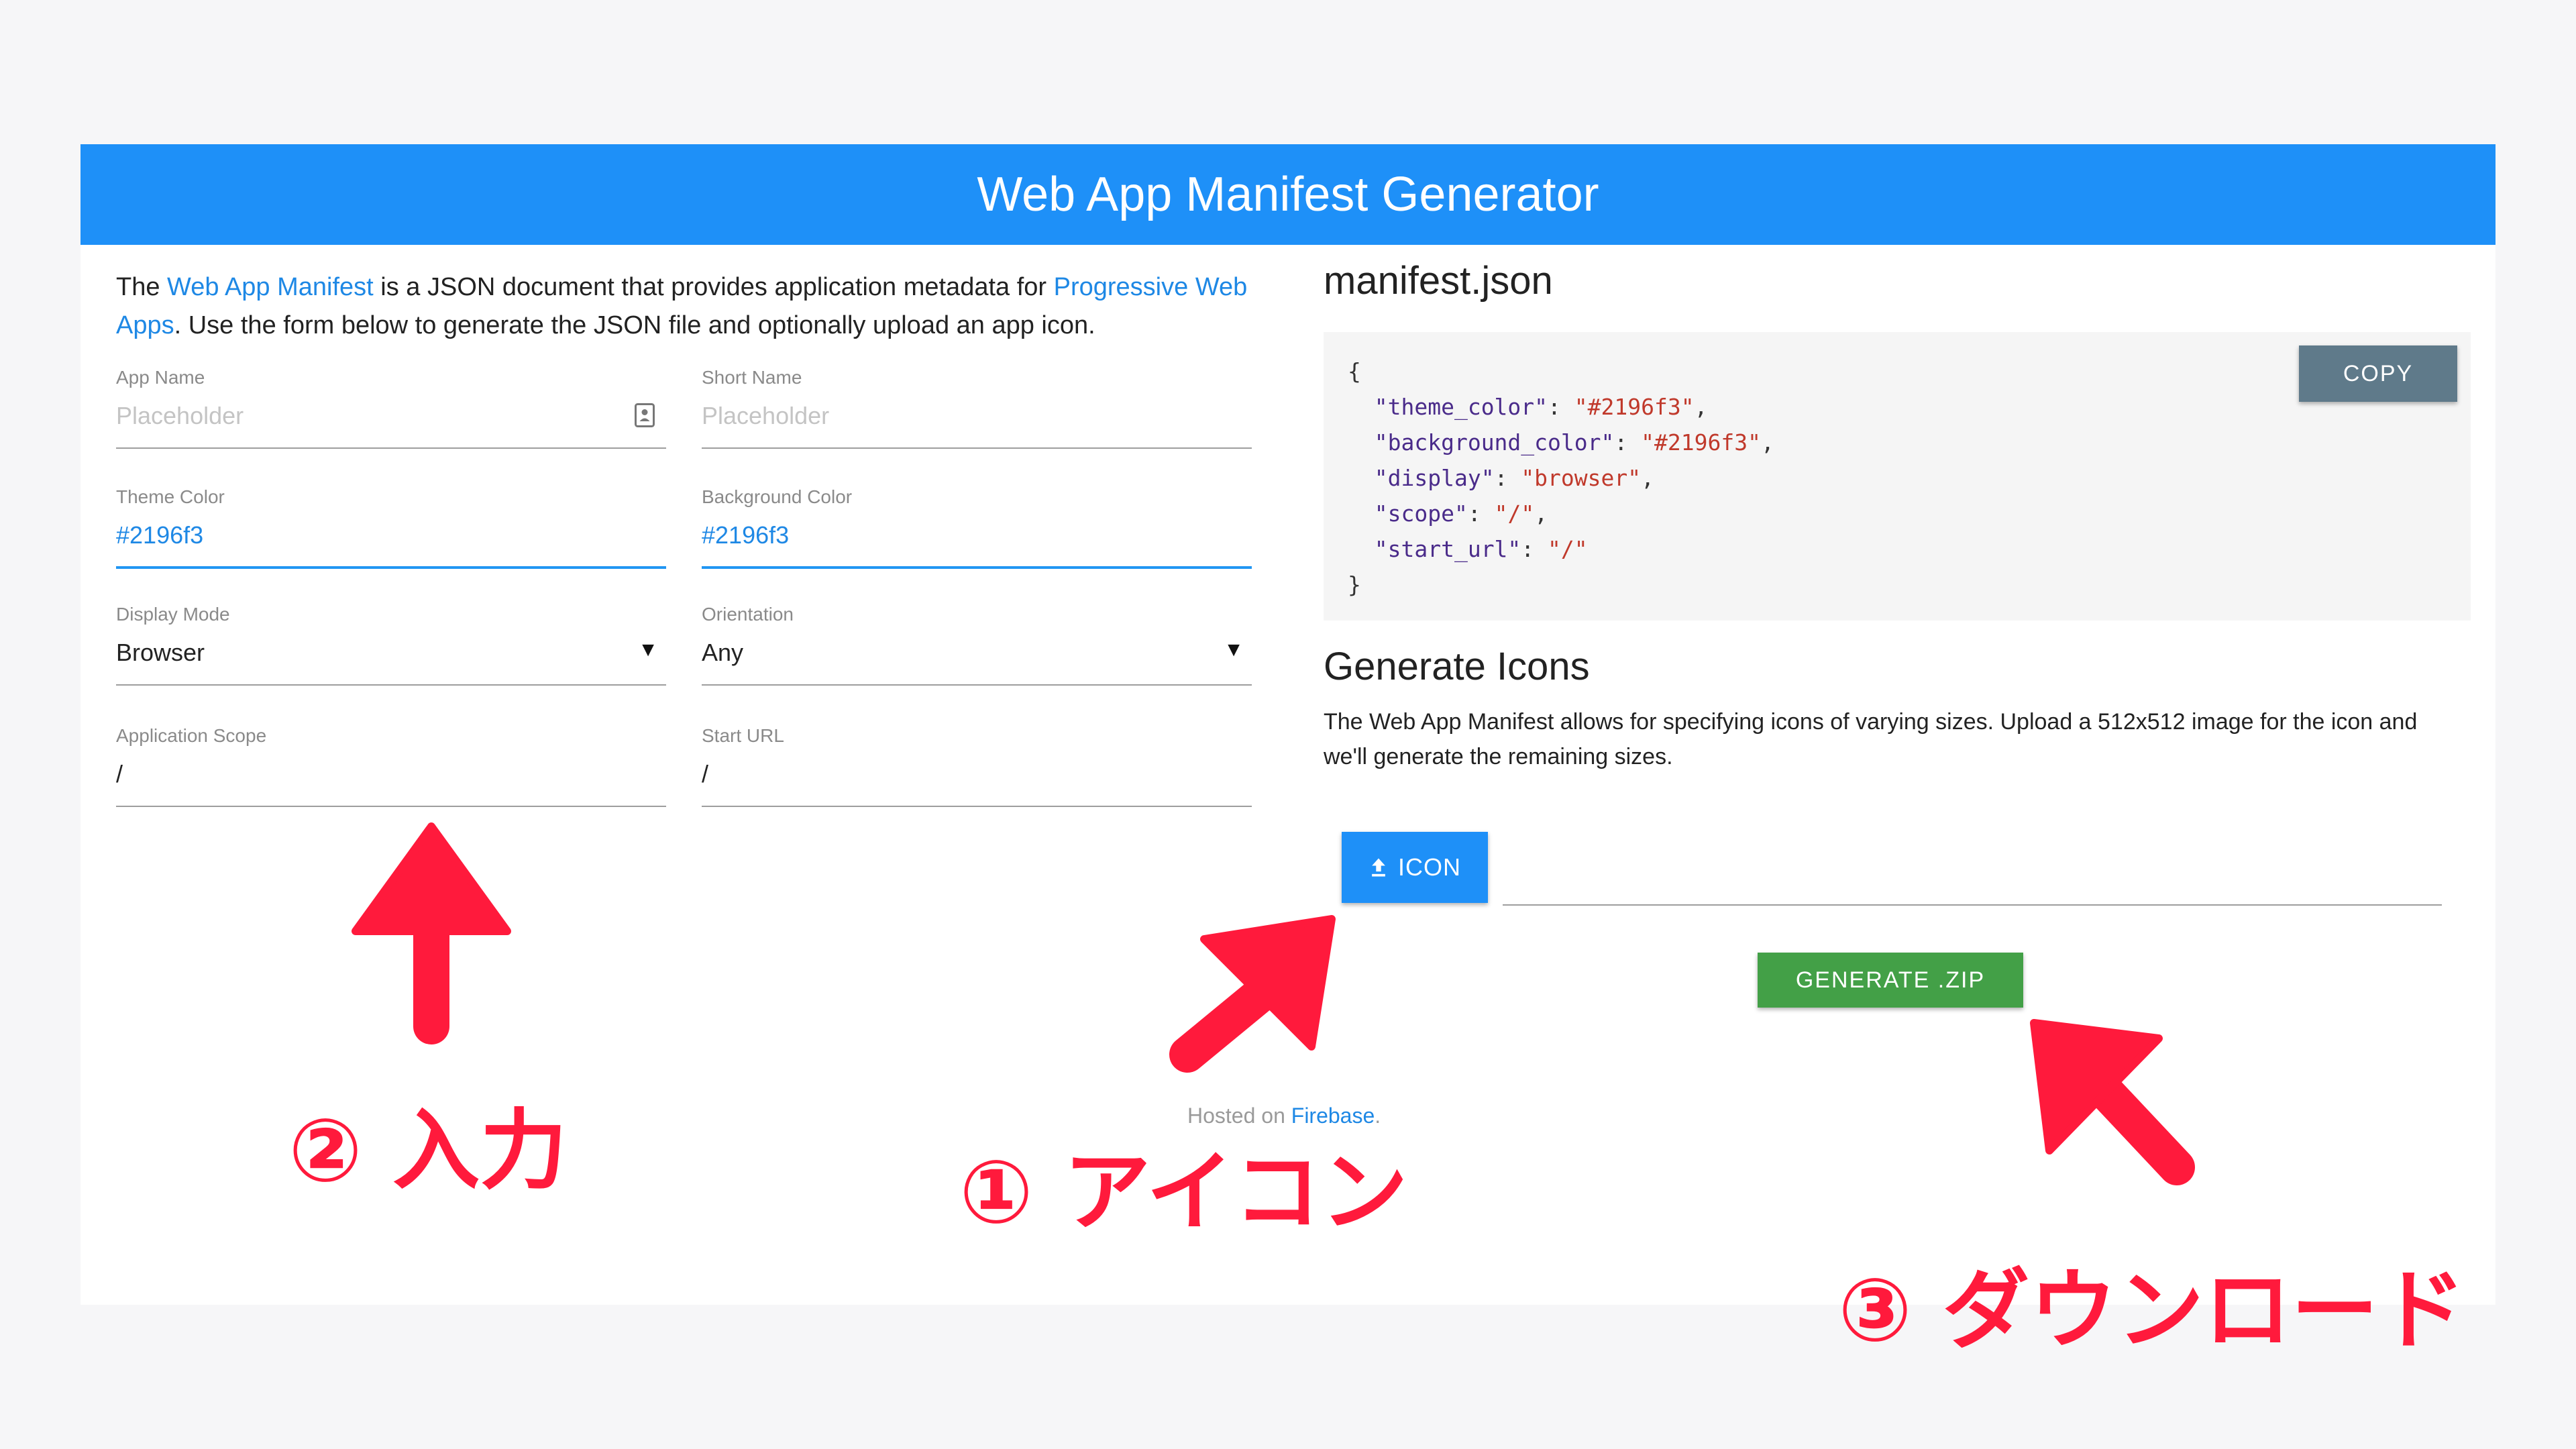 This screenshot has width=2576, height=1449. I want to click on annotation-step3: ③ ダウンロード, so click(2152, 1310).